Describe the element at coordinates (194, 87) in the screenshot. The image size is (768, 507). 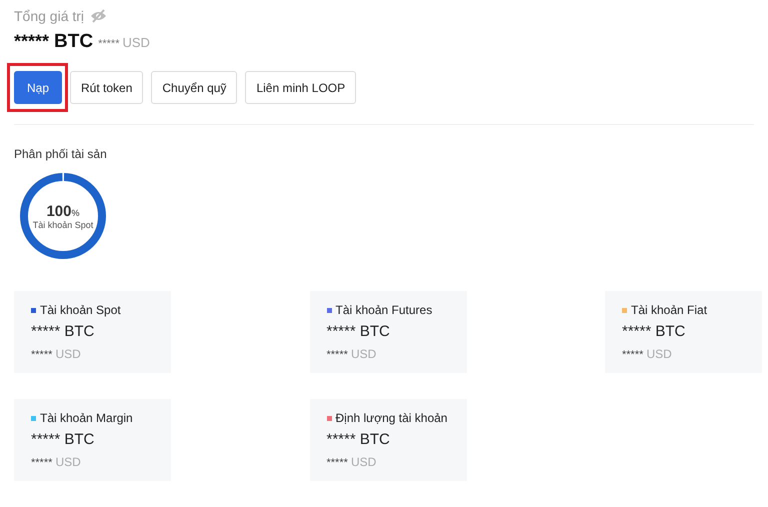
I see `action-button: Chuyển quỹ` at that location.